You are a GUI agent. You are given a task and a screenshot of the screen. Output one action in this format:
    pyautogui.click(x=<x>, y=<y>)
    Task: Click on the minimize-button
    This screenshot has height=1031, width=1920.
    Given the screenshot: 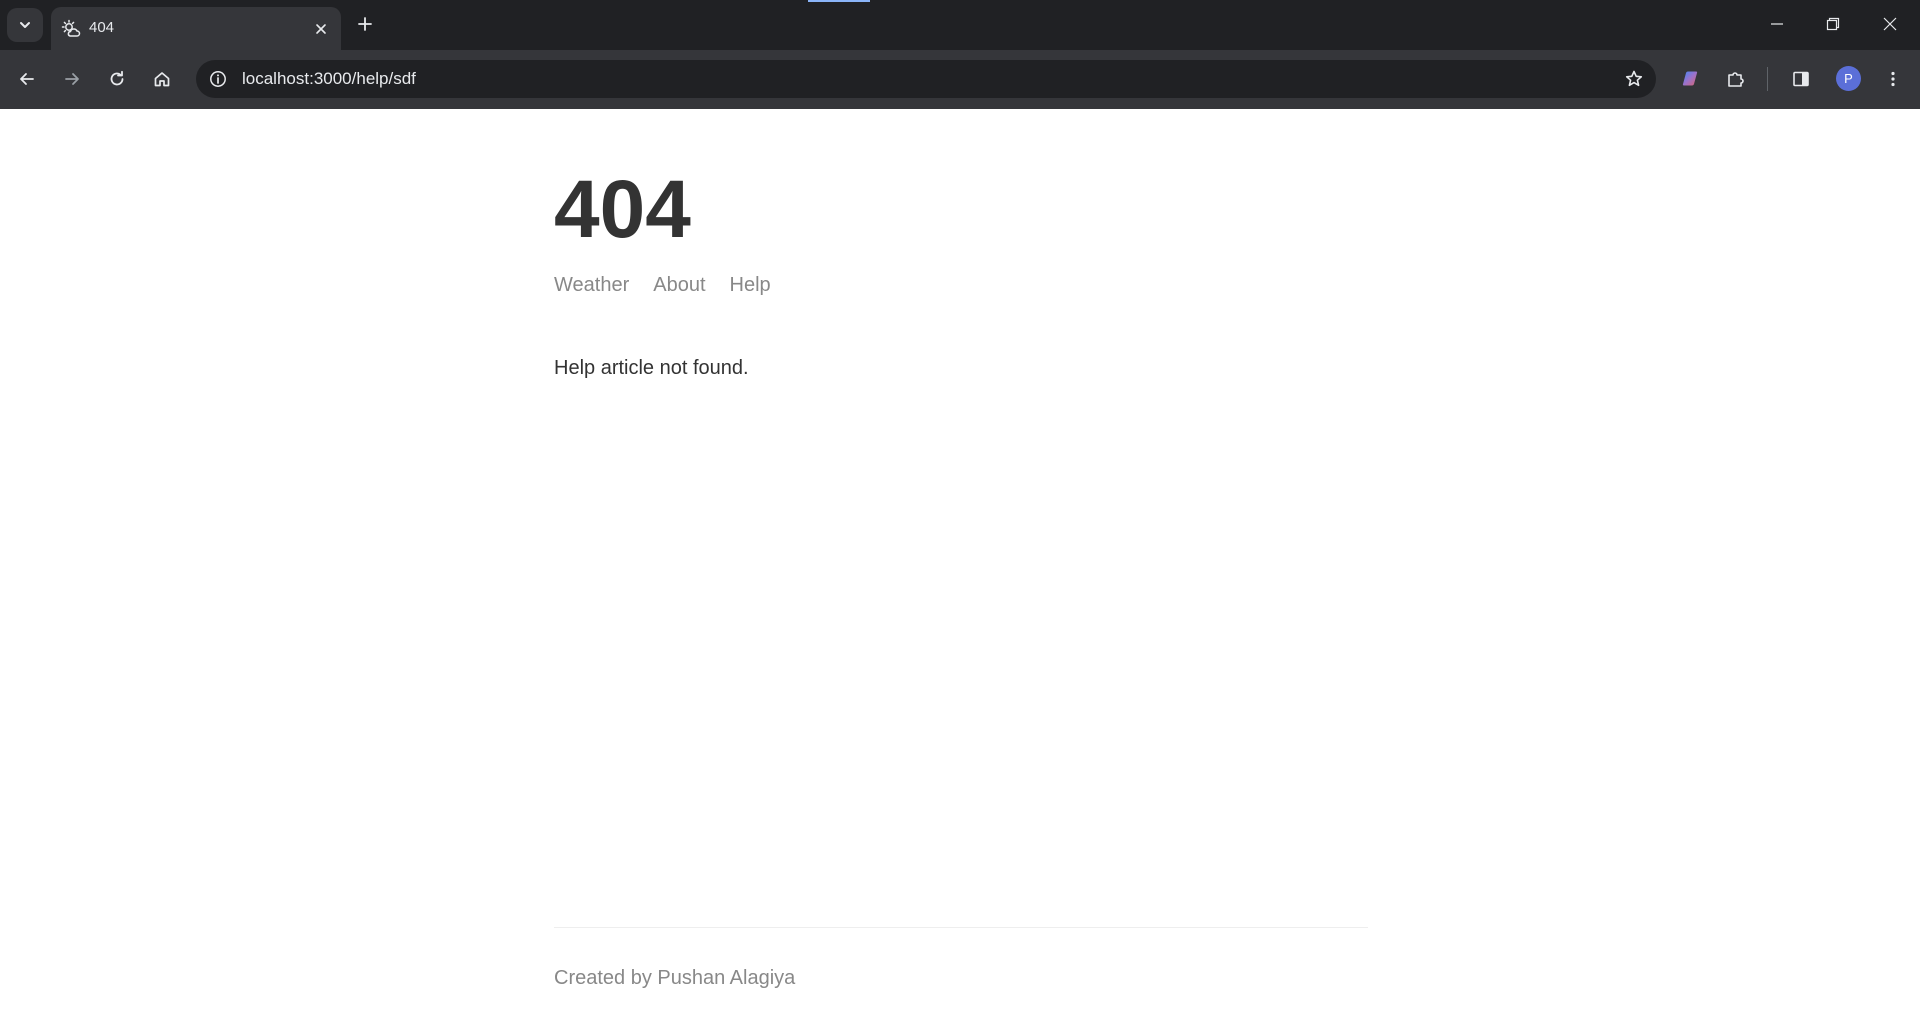 What is the action you would take?
    pyautogui.click(x=1777, y=24)
    